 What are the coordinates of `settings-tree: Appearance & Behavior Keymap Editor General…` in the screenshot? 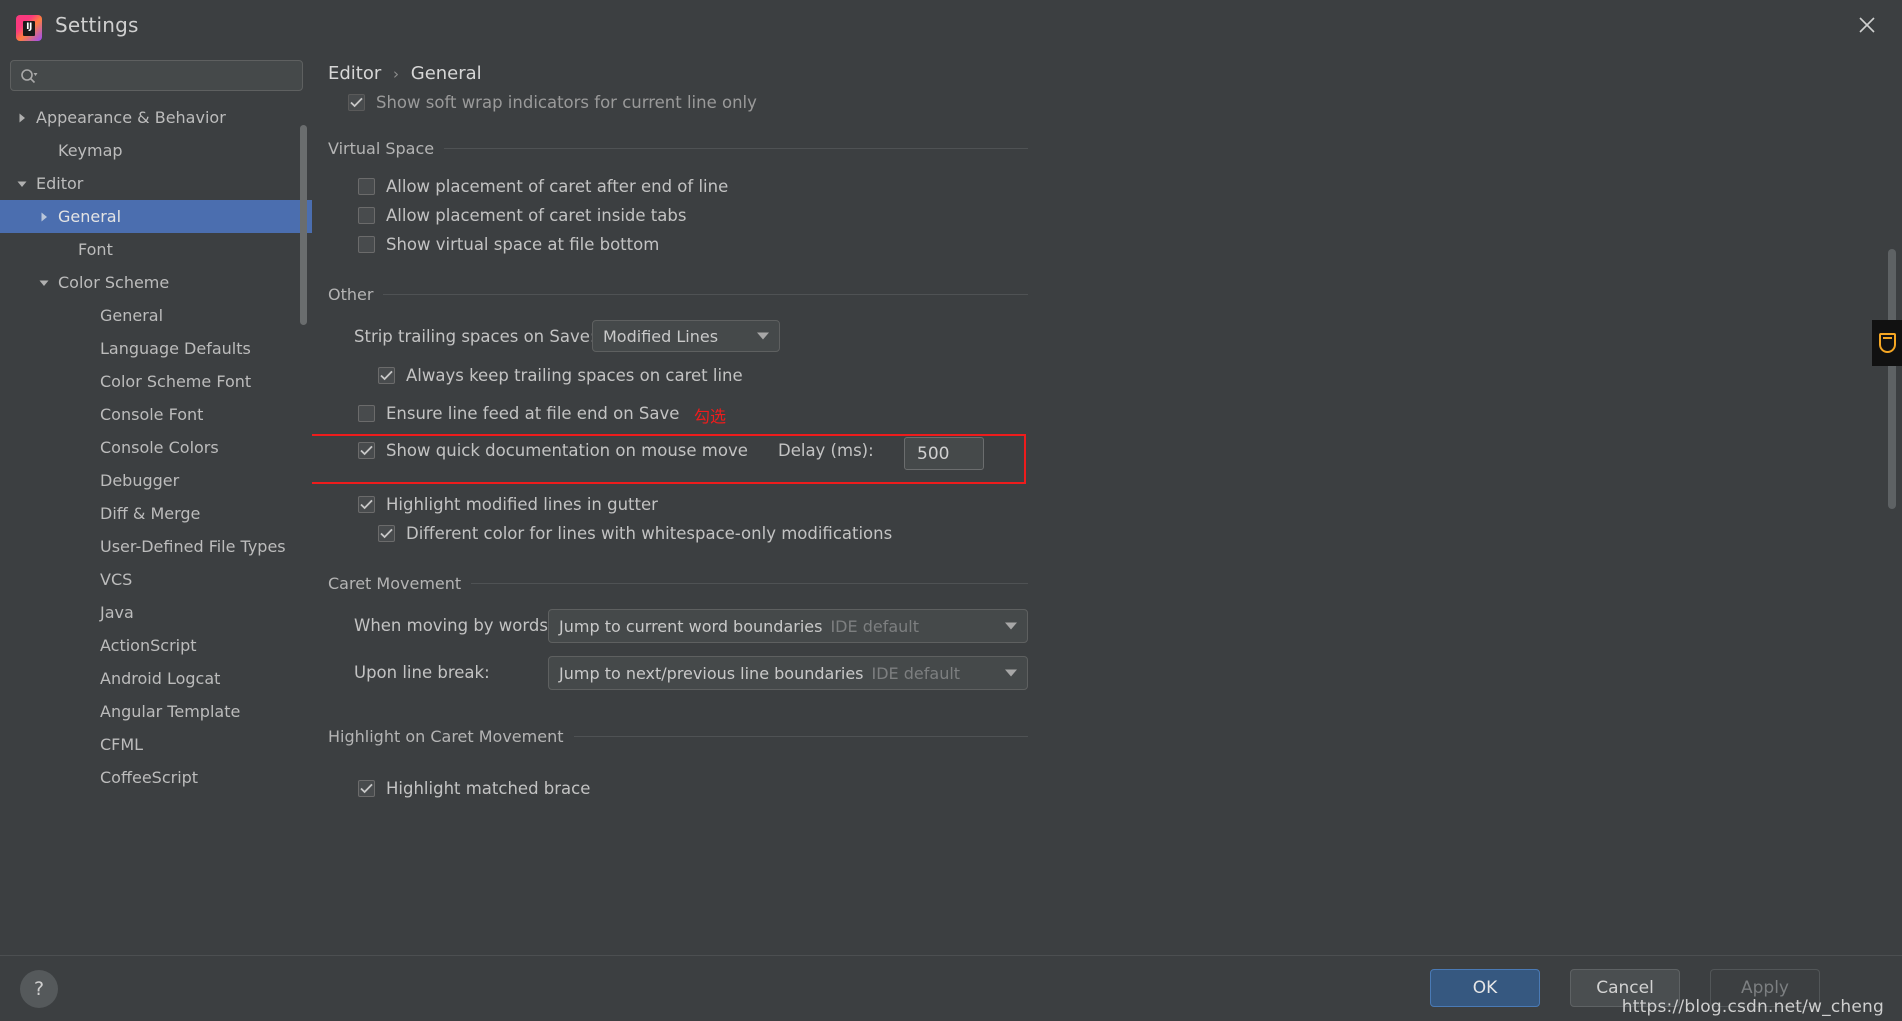 It's located at (156, 471).